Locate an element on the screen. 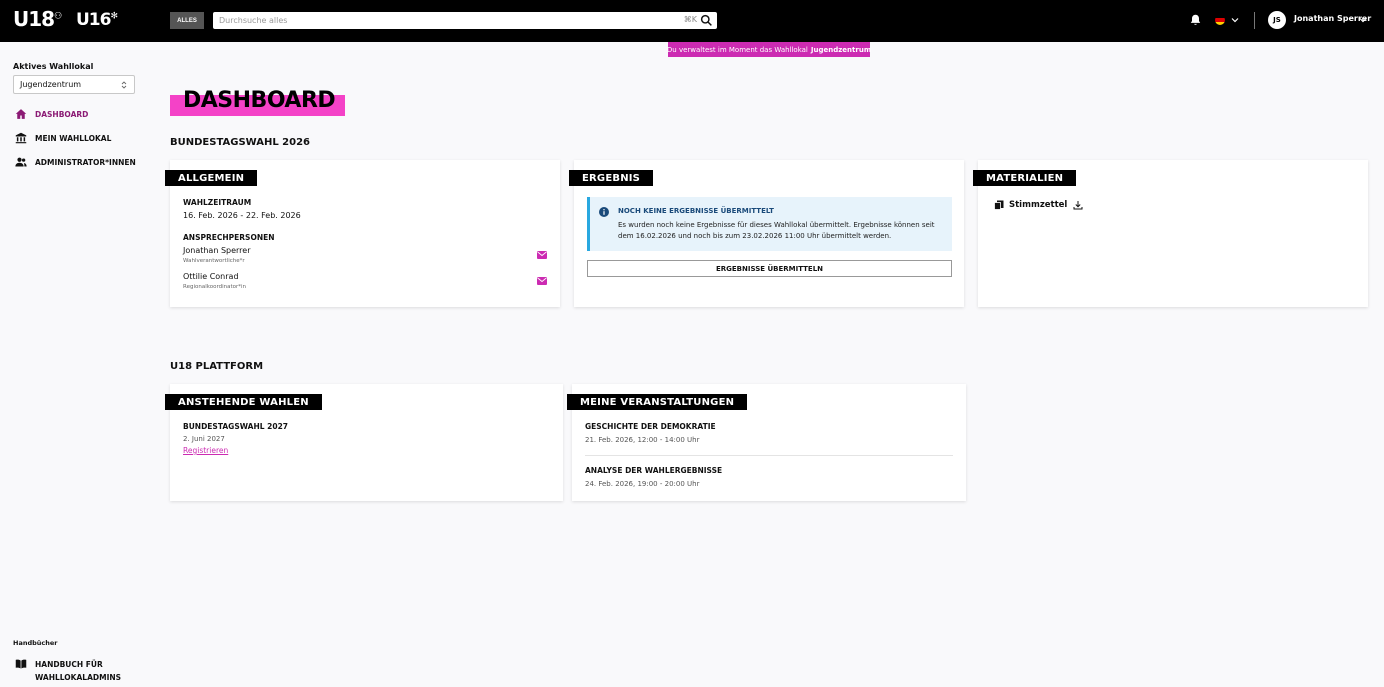 The width and height of the screenshot is (1384, 687). active-location-label: Aktives Wahllokal is located at coordinates (53, 66).